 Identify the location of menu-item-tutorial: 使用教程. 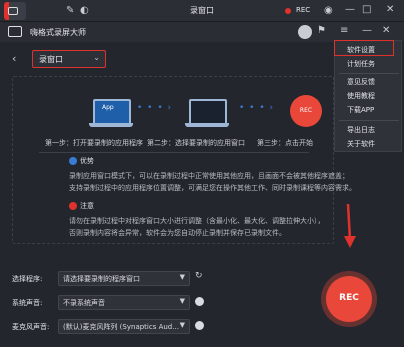
(368, 96).